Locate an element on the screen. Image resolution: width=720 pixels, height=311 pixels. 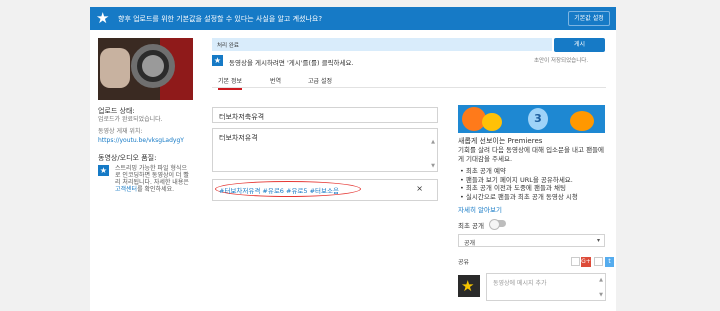
video-link-label: 동영상 게재 위치: is located at coordinates (120, 131).